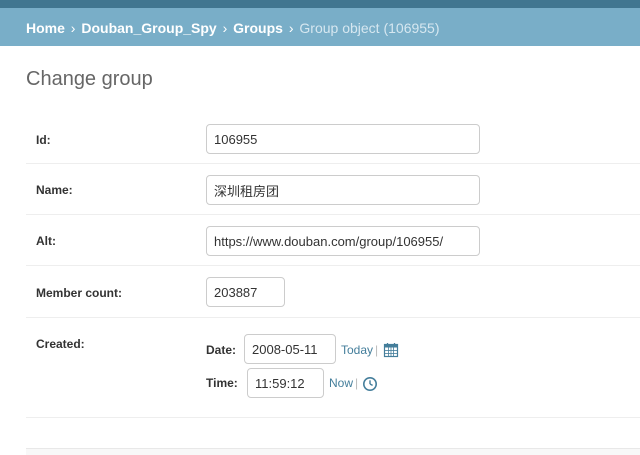 The width and height of the screenshot is (640, 455). I want to click on created-label: Created:, so click(60, 344).